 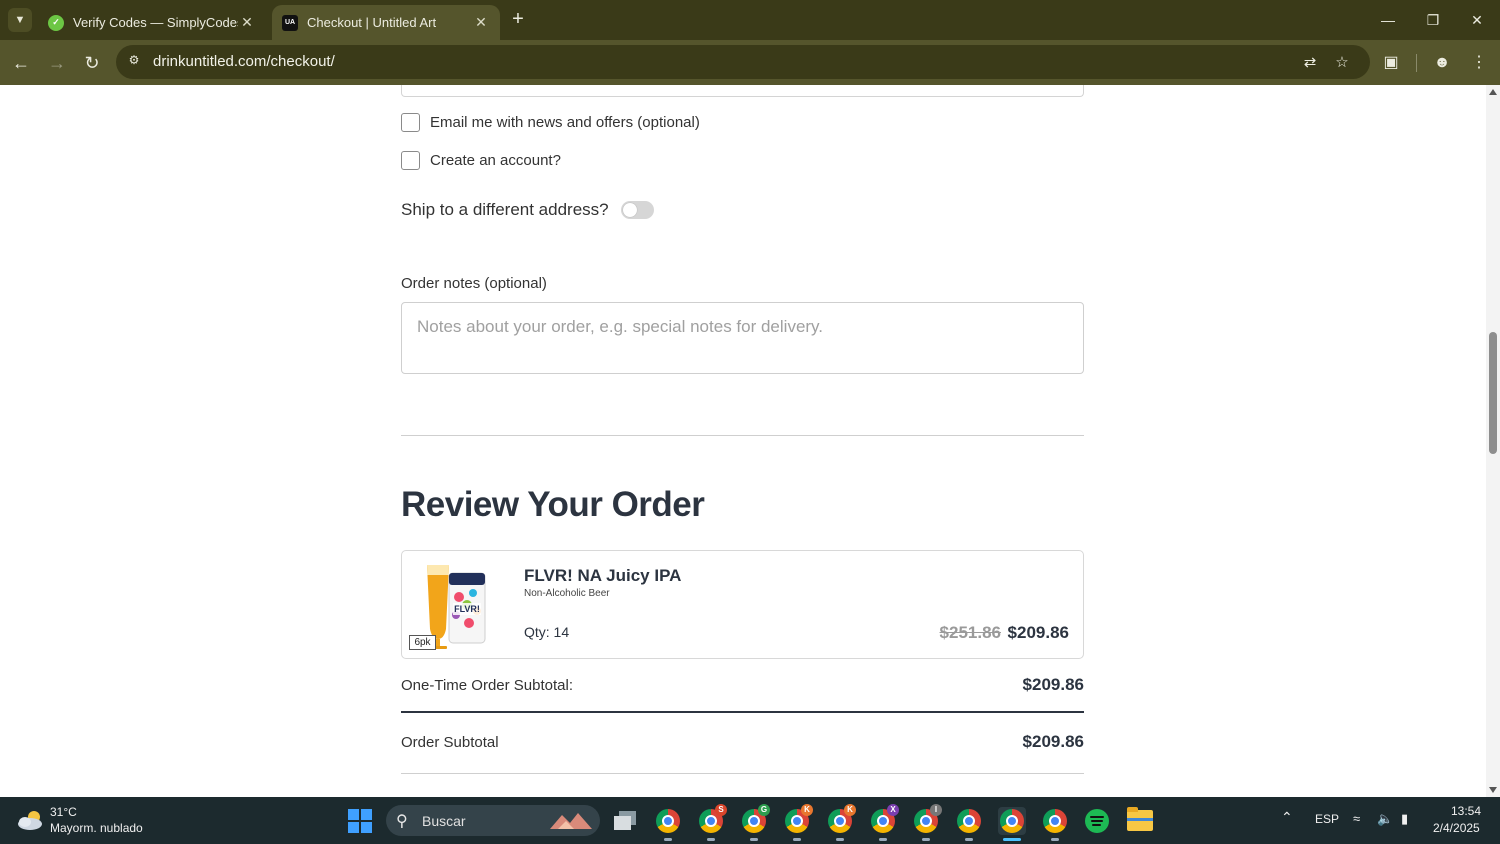 I want to click on chrome-taskbar-app-active, so click(x=1012, y=824).